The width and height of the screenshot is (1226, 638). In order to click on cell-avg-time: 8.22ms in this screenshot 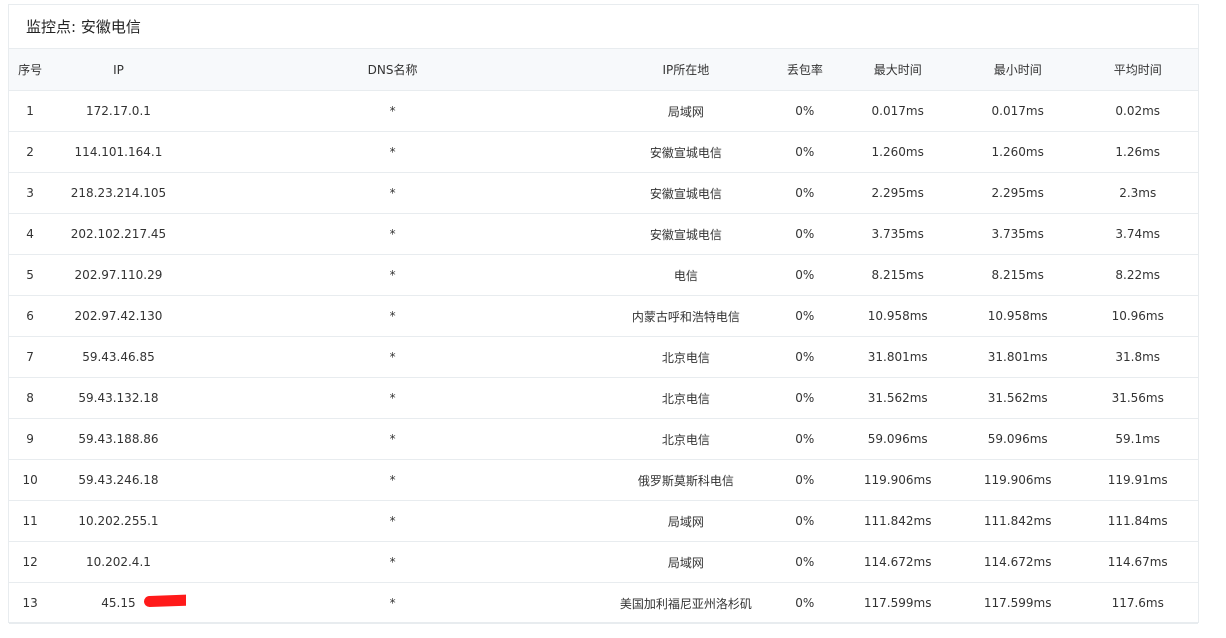, I will do `click(1137, 275)`.